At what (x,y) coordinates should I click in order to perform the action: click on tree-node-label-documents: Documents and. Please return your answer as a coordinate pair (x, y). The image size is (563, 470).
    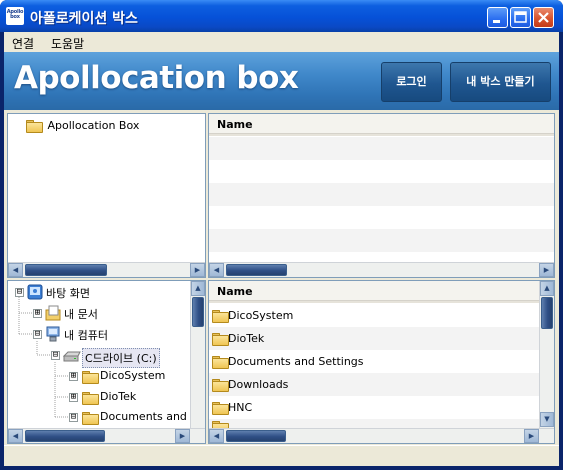
    Looking at the image, I should click on (143, 416).